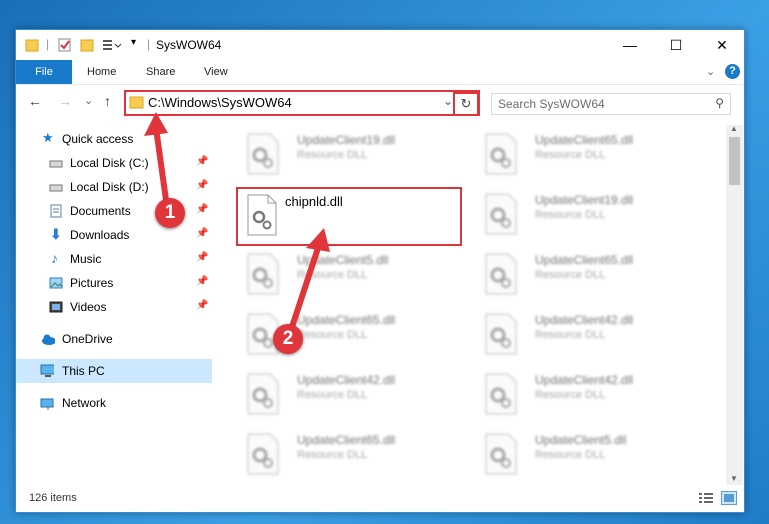  Describe the element at coordinates (288, 339) in the screenshot. I see `step-badge-2: 2` at that location.